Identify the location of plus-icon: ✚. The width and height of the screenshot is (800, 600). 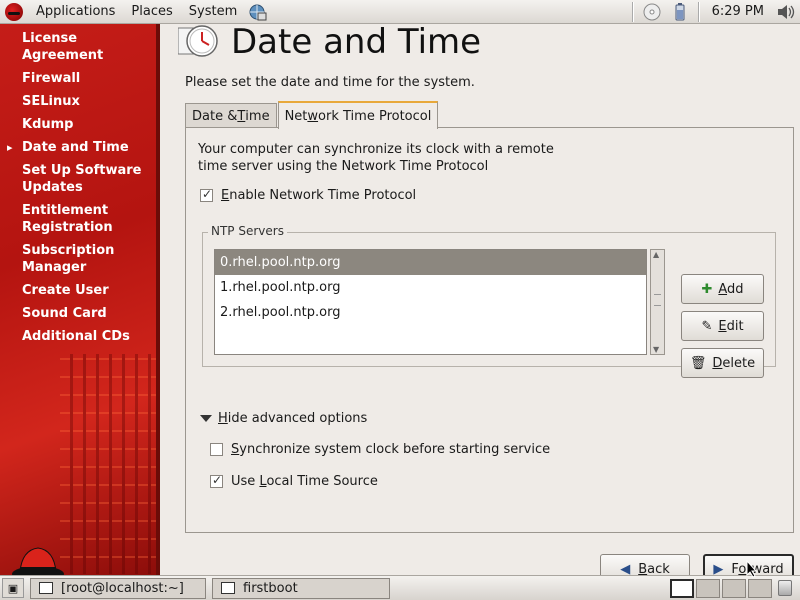
(707, 289).